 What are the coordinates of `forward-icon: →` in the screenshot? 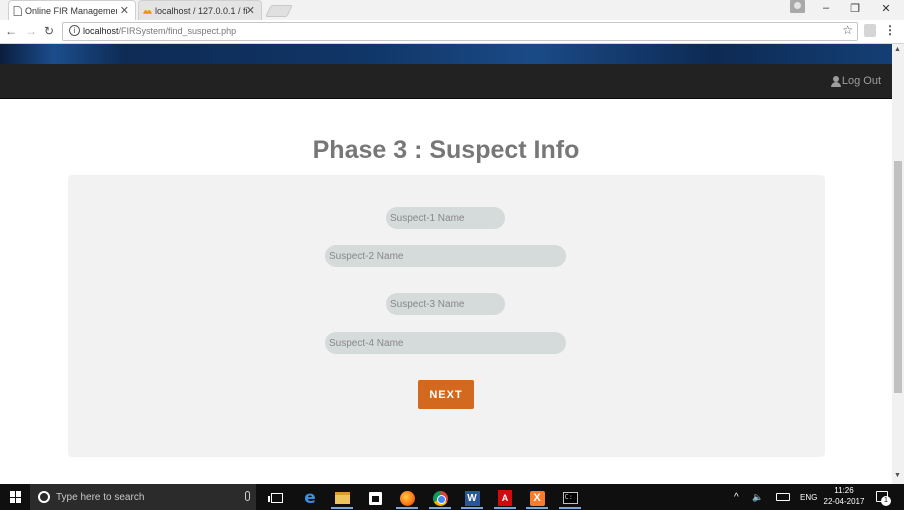 It's located at (31, 31).